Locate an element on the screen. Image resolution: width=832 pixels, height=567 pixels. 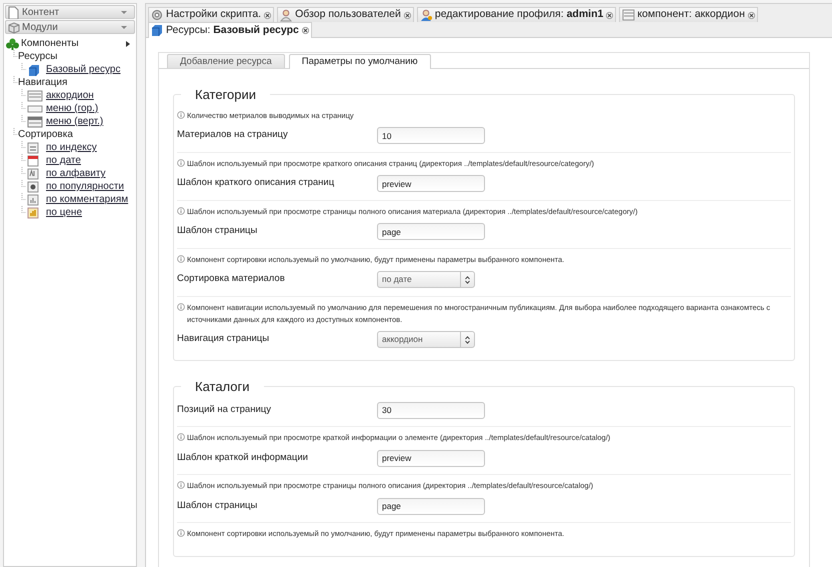
clover-icon is located at coordinates (12, 44).